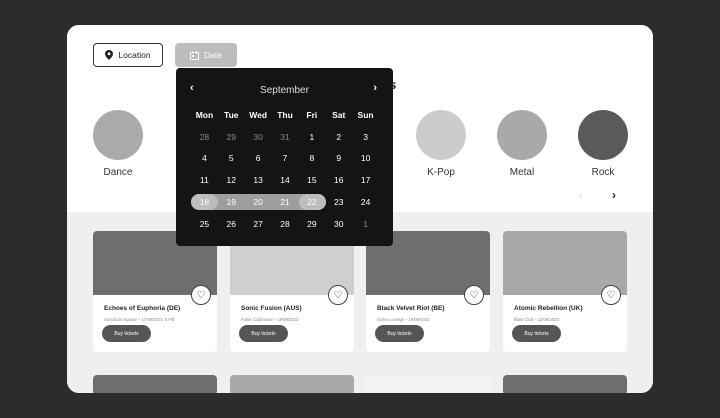  Describe the element at coordinates (536, 319) in the screenshot. I see `event-subtitle: Blast Club – 22/09/2023` at that location.